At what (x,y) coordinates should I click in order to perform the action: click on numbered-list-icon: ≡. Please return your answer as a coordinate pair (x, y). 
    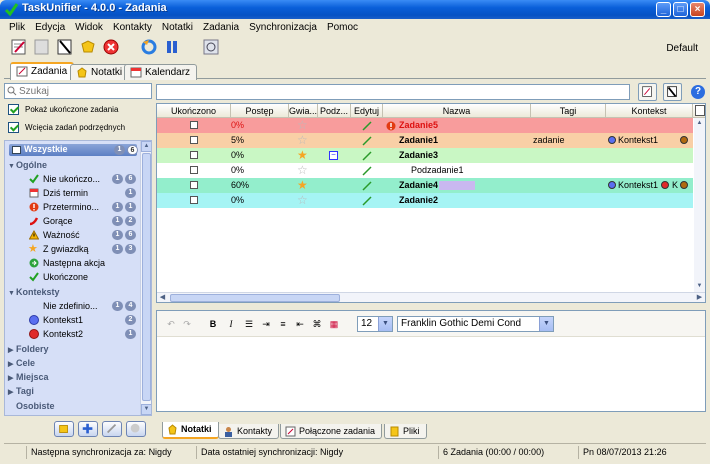
    Looking at the image, I should click on (283, 324).